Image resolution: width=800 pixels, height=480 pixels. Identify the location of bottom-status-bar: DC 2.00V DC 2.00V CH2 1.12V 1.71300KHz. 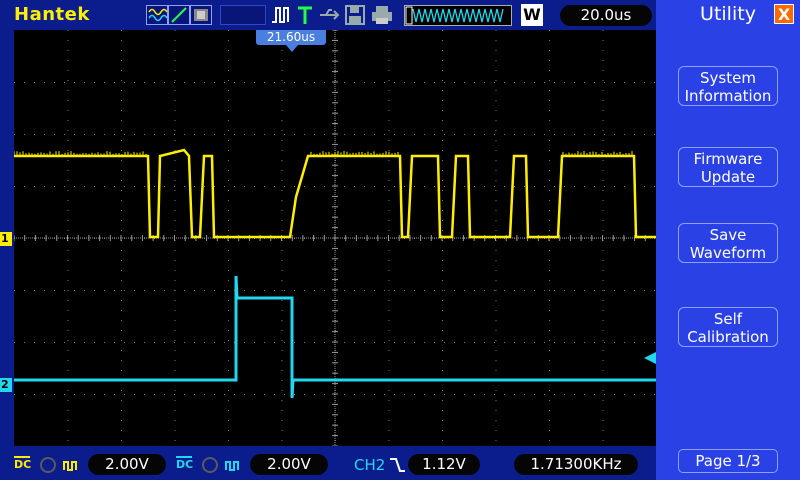
(328, 464).